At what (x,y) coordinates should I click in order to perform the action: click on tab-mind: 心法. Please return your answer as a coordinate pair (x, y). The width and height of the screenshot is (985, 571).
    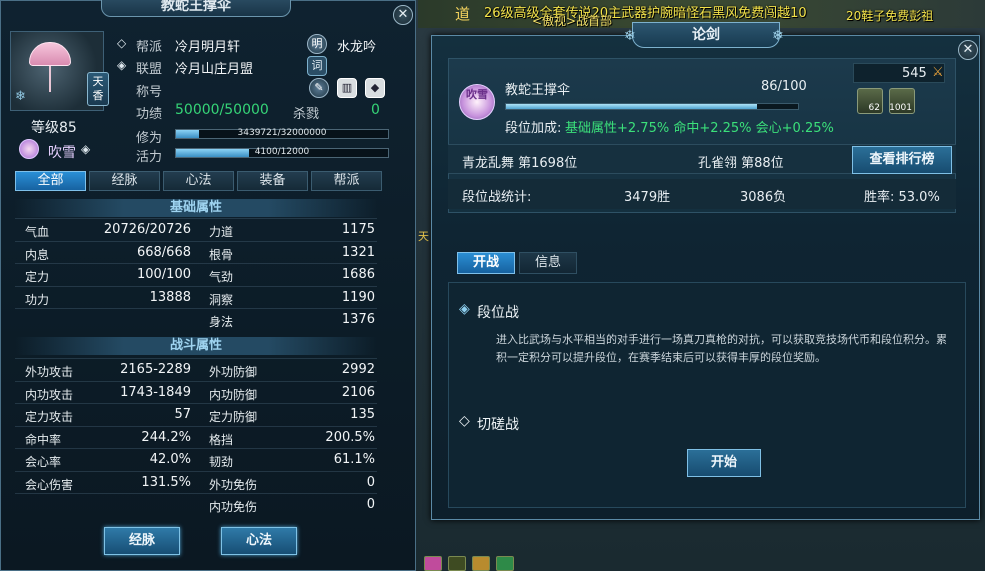
    Looking at the image, I should click on (198, 181).